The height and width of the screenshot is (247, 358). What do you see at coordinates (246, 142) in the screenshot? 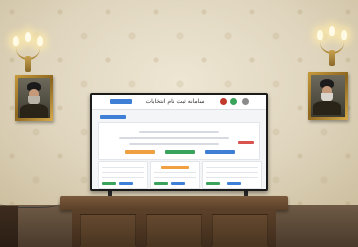
I see `alert-tag` at bounding box center [246, 142].